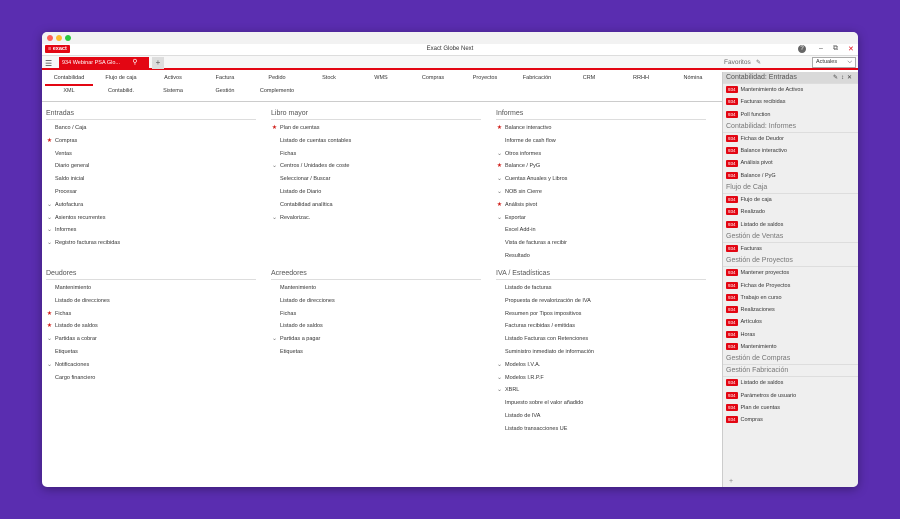 This screenshot has height=519, width=900. I want to click on close-icon: ✕, so click(851, 49).